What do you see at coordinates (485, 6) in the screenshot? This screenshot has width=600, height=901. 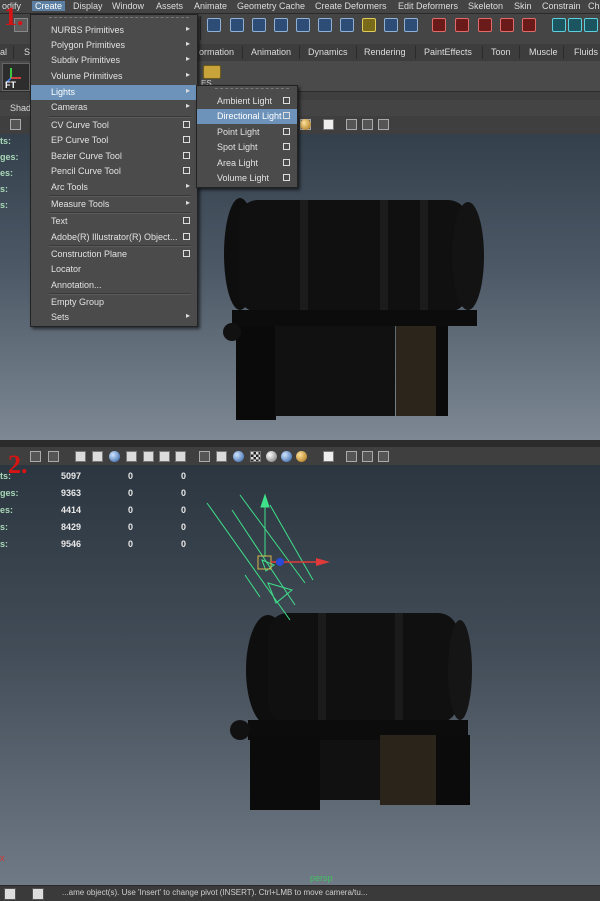 I see `menu-skeleton: Skeleton` at bounding box center [485, 6].